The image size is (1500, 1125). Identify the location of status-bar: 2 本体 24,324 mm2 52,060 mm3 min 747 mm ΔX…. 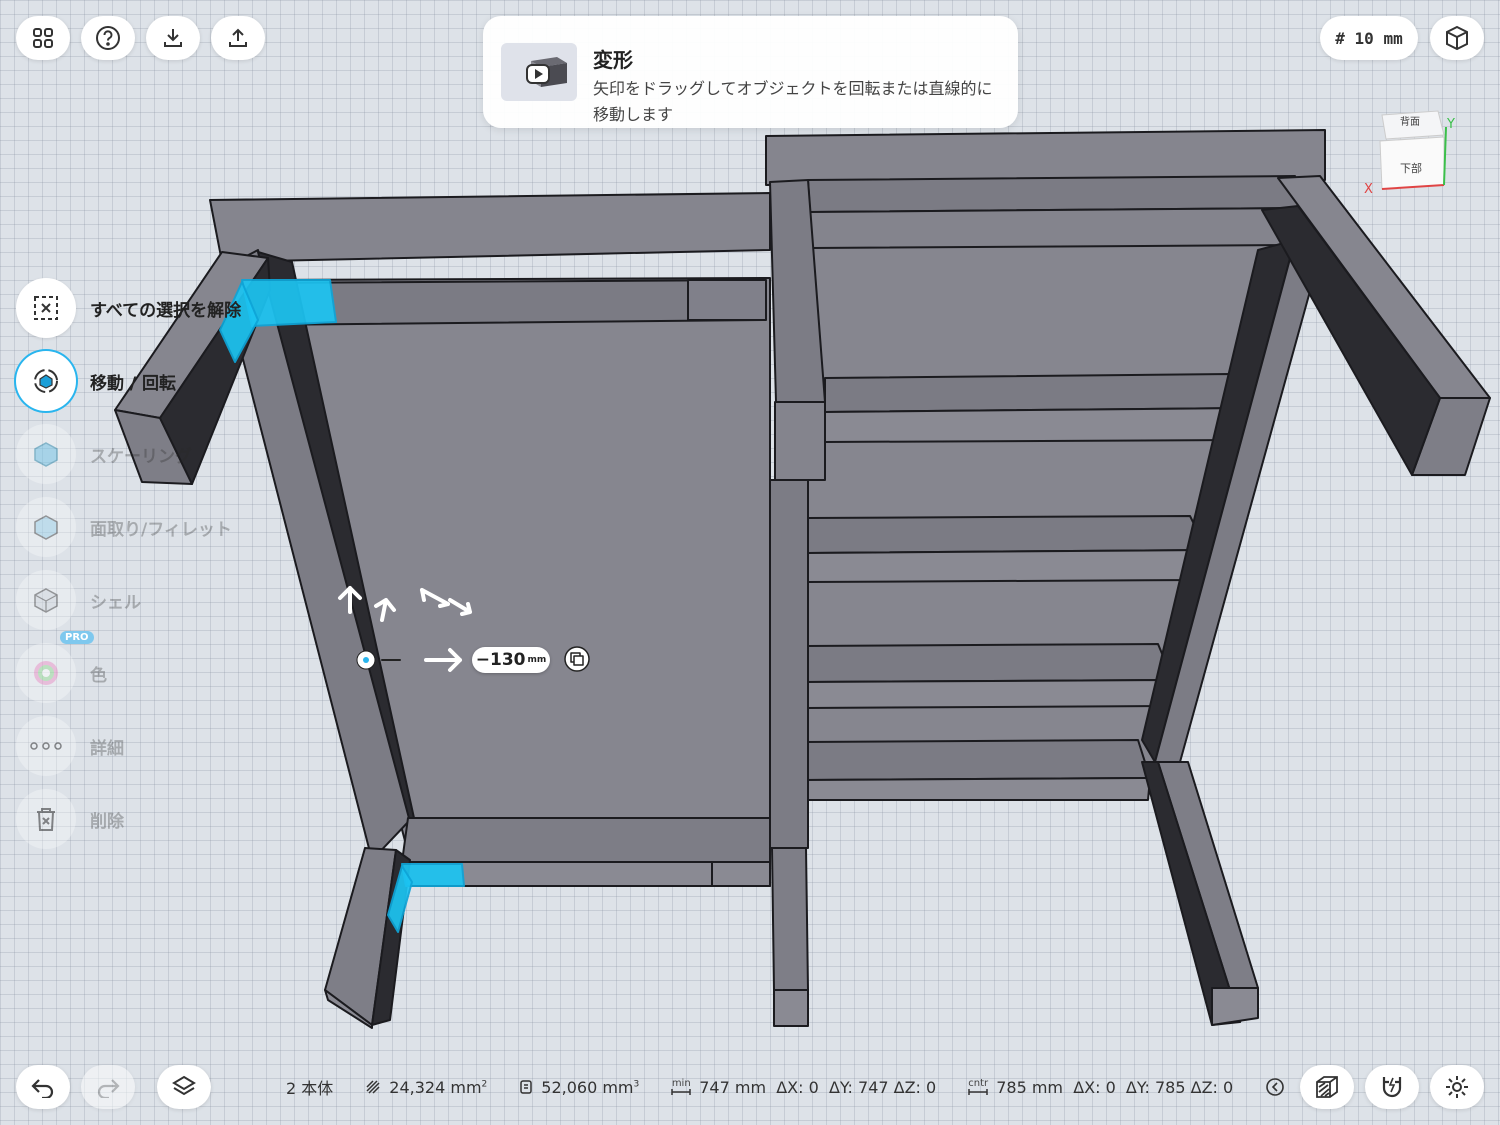
(785, 1087).